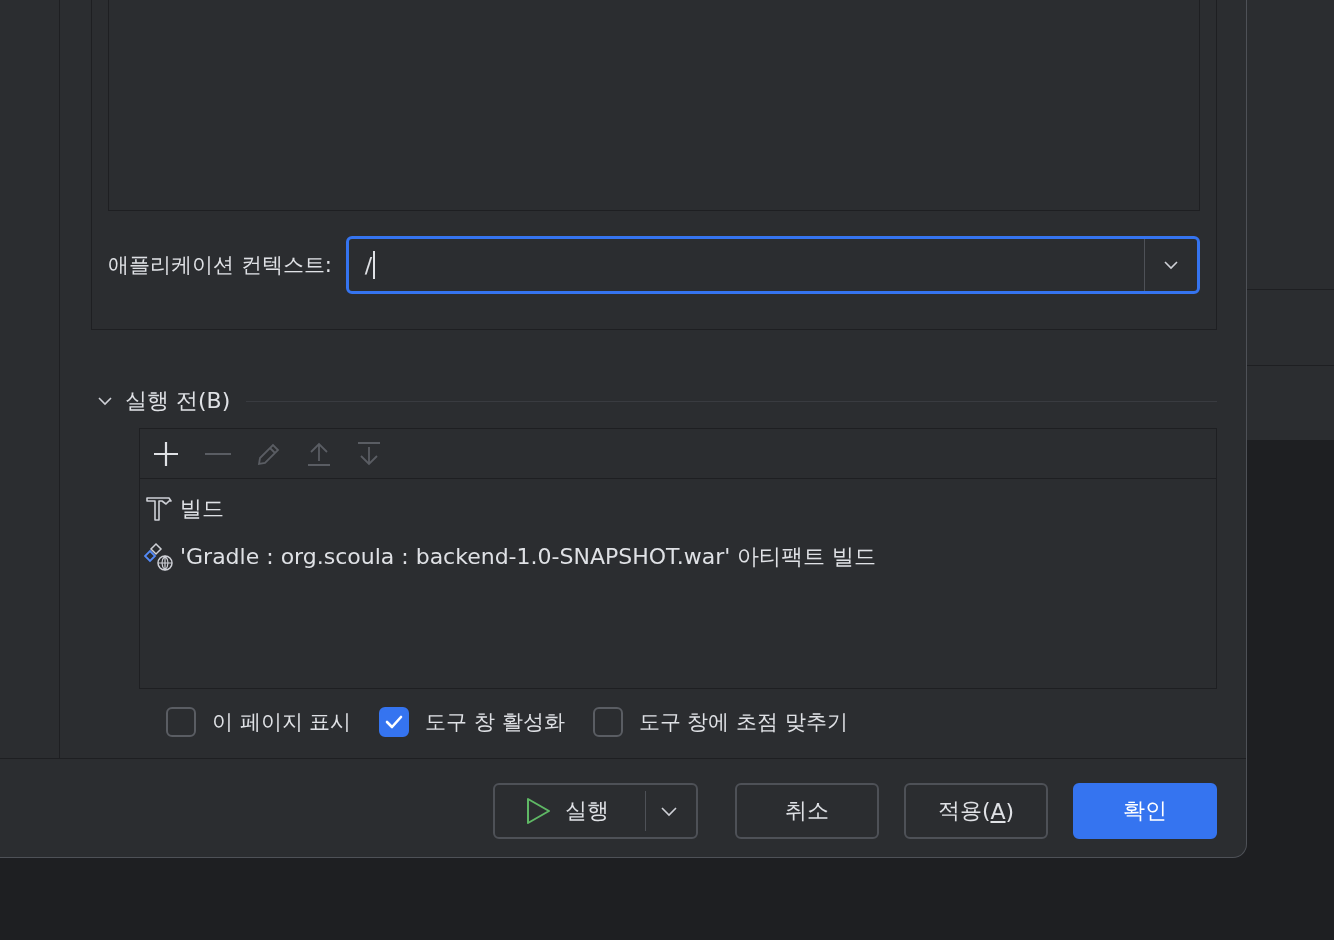 Image resolution: width=1334 pixels, height=940 pixels. What do you see at coordinates (807, 811) in the screenshot?
I see `cancel-button: 취소` at bounding box center [807, 811].